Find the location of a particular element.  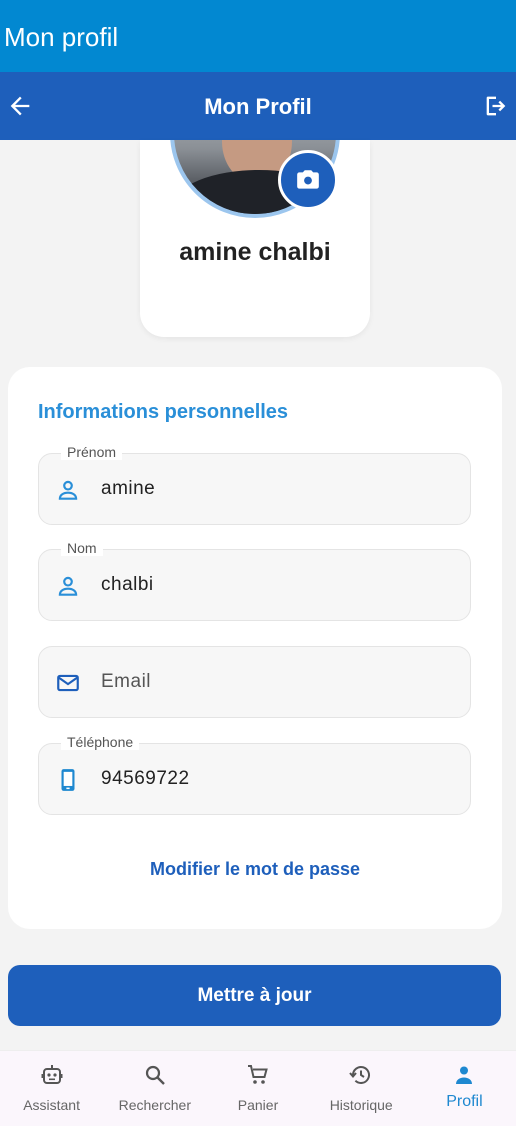

phone-value: 94569722 is located at coordinates (145, 778).